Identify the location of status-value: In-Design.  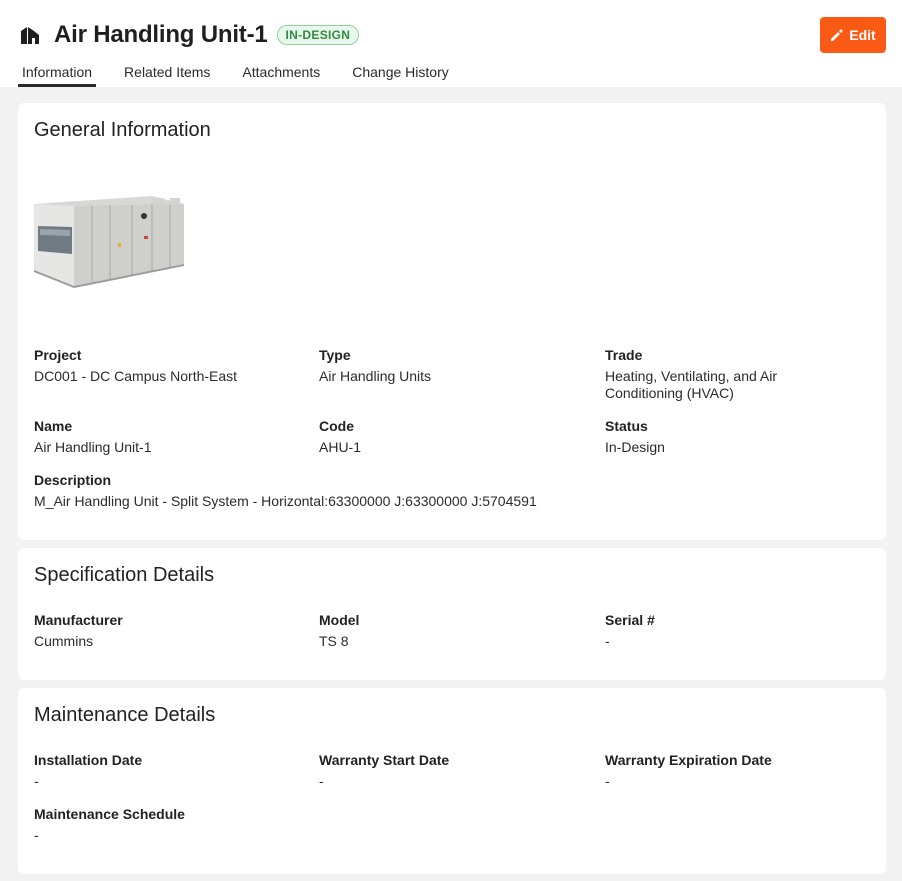
(635, 447).